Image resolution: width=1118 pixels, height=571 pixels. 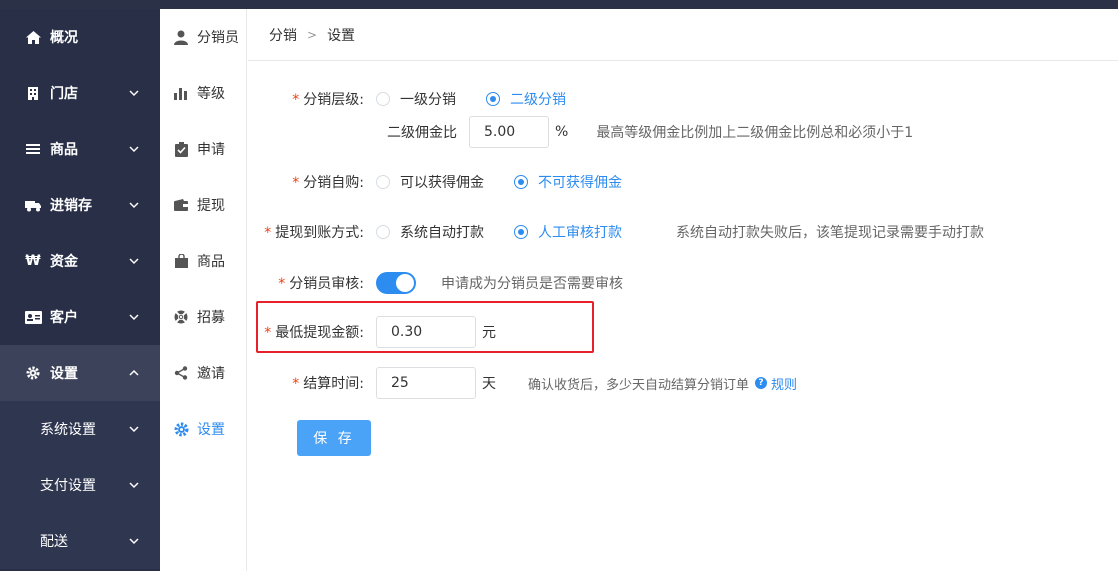 What do you see at coordinates (522, 383) in the screenshot?
I see `settle-time-row: *结算时间: 天 确认收货后，多少天自动结算分销订单 ? 规则` at bounding box center [522, 383].